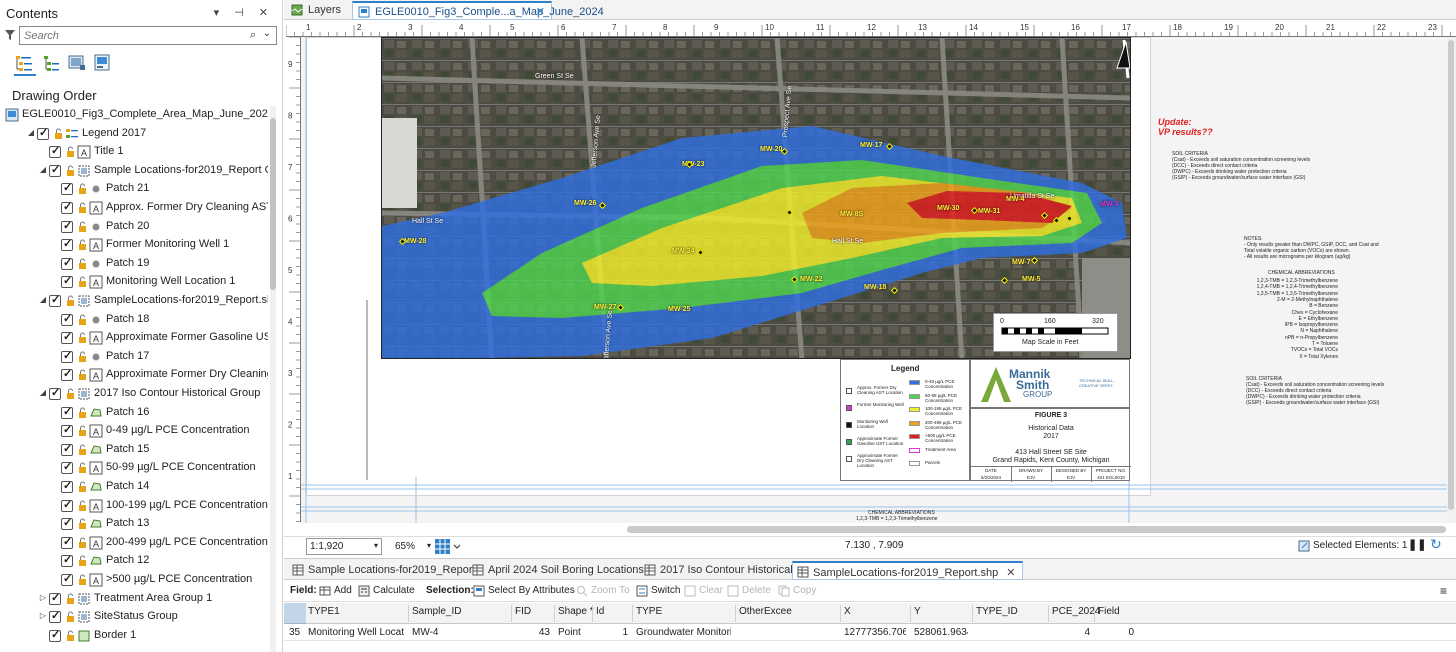  What do you see at coordinates (267, 33) in the screenshot?
I see `chevron-down-icon: ⌄` at bounding box center [267, 33].